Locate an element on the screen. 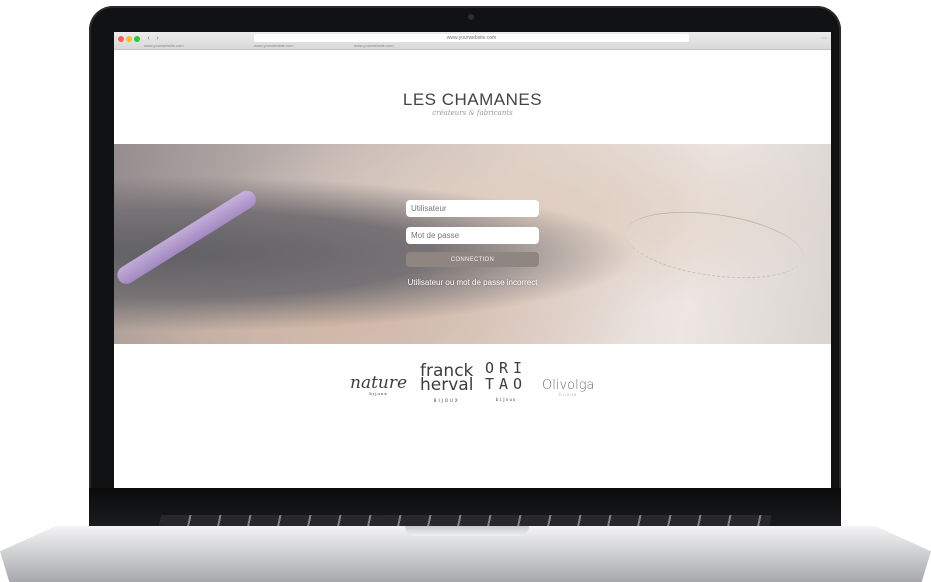  brand-tagline: créateurs & fabricants is located at coordinates (472, 113).